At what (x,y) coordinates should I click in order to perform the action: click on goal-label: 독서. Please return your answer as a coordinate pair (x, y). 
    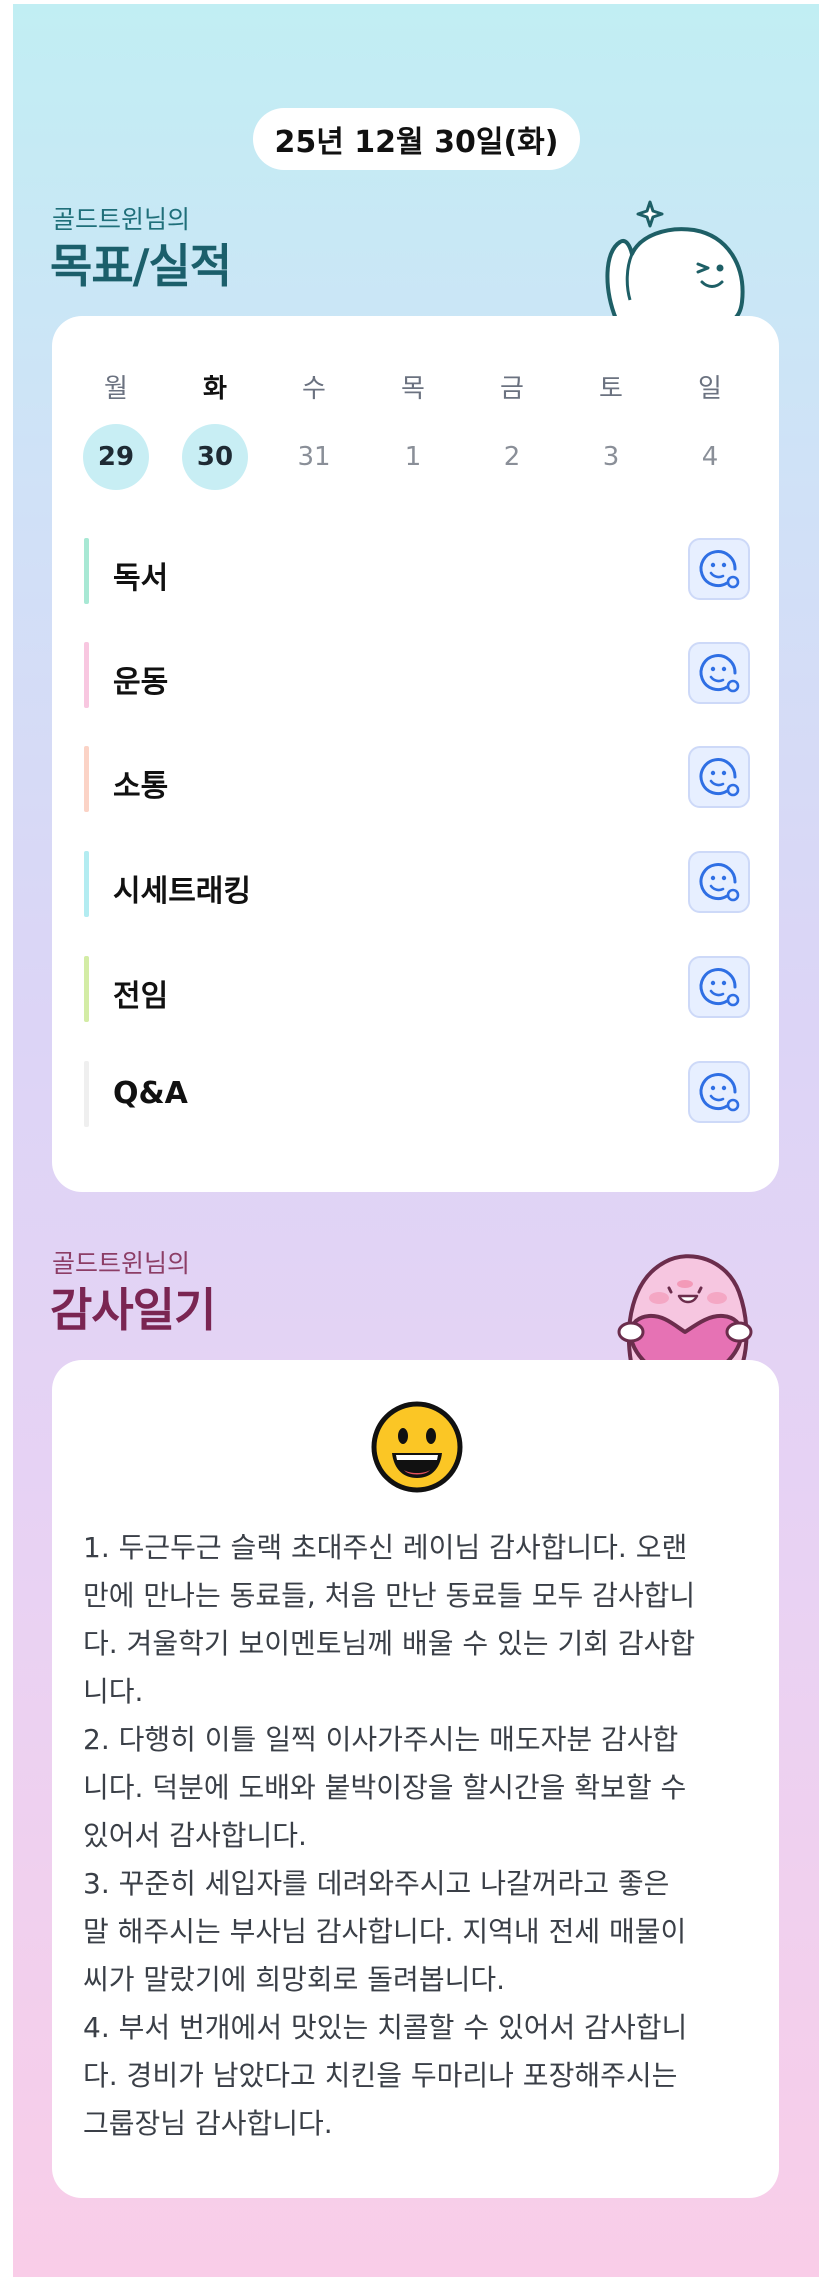
    Looking at the image, I should click on (141, 578).